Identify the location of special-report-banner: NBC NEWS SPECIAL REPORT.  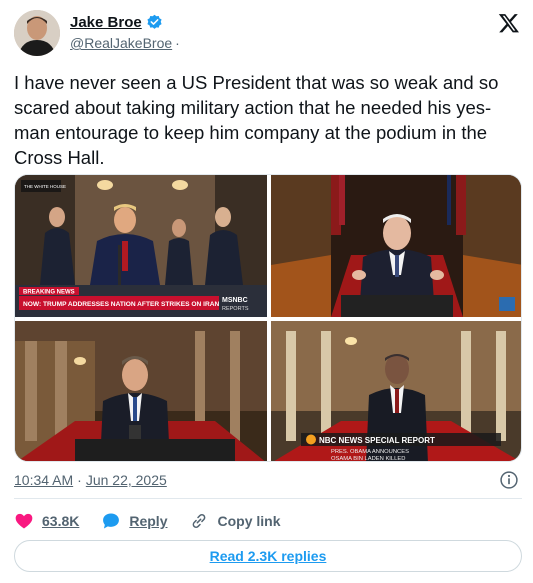
(377, 440).